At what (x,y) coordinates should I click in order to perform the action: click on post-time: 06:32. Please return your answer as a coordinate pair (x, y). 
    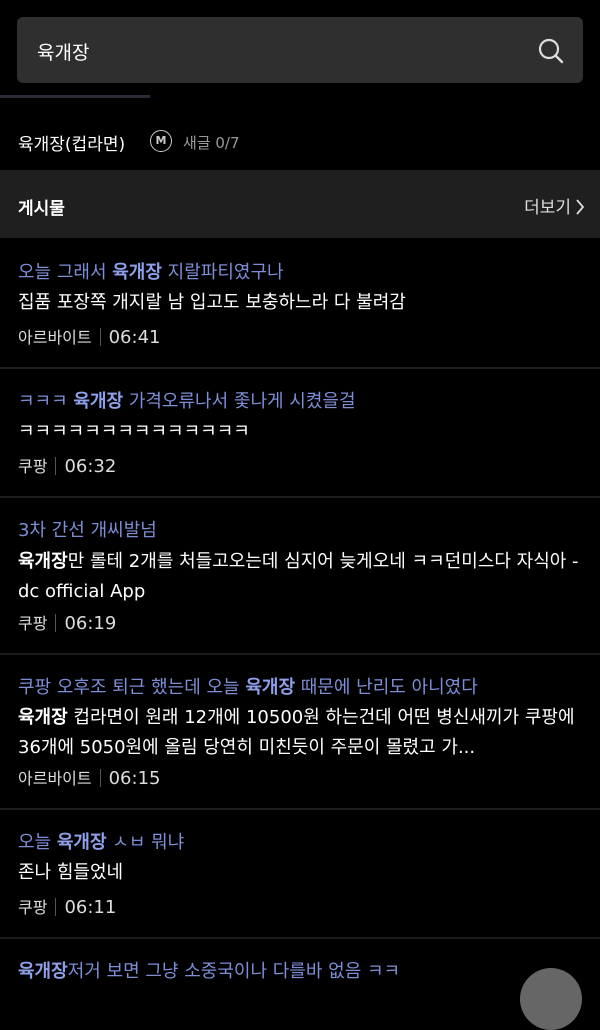
    Looking at the image, I should click on (90, 466).